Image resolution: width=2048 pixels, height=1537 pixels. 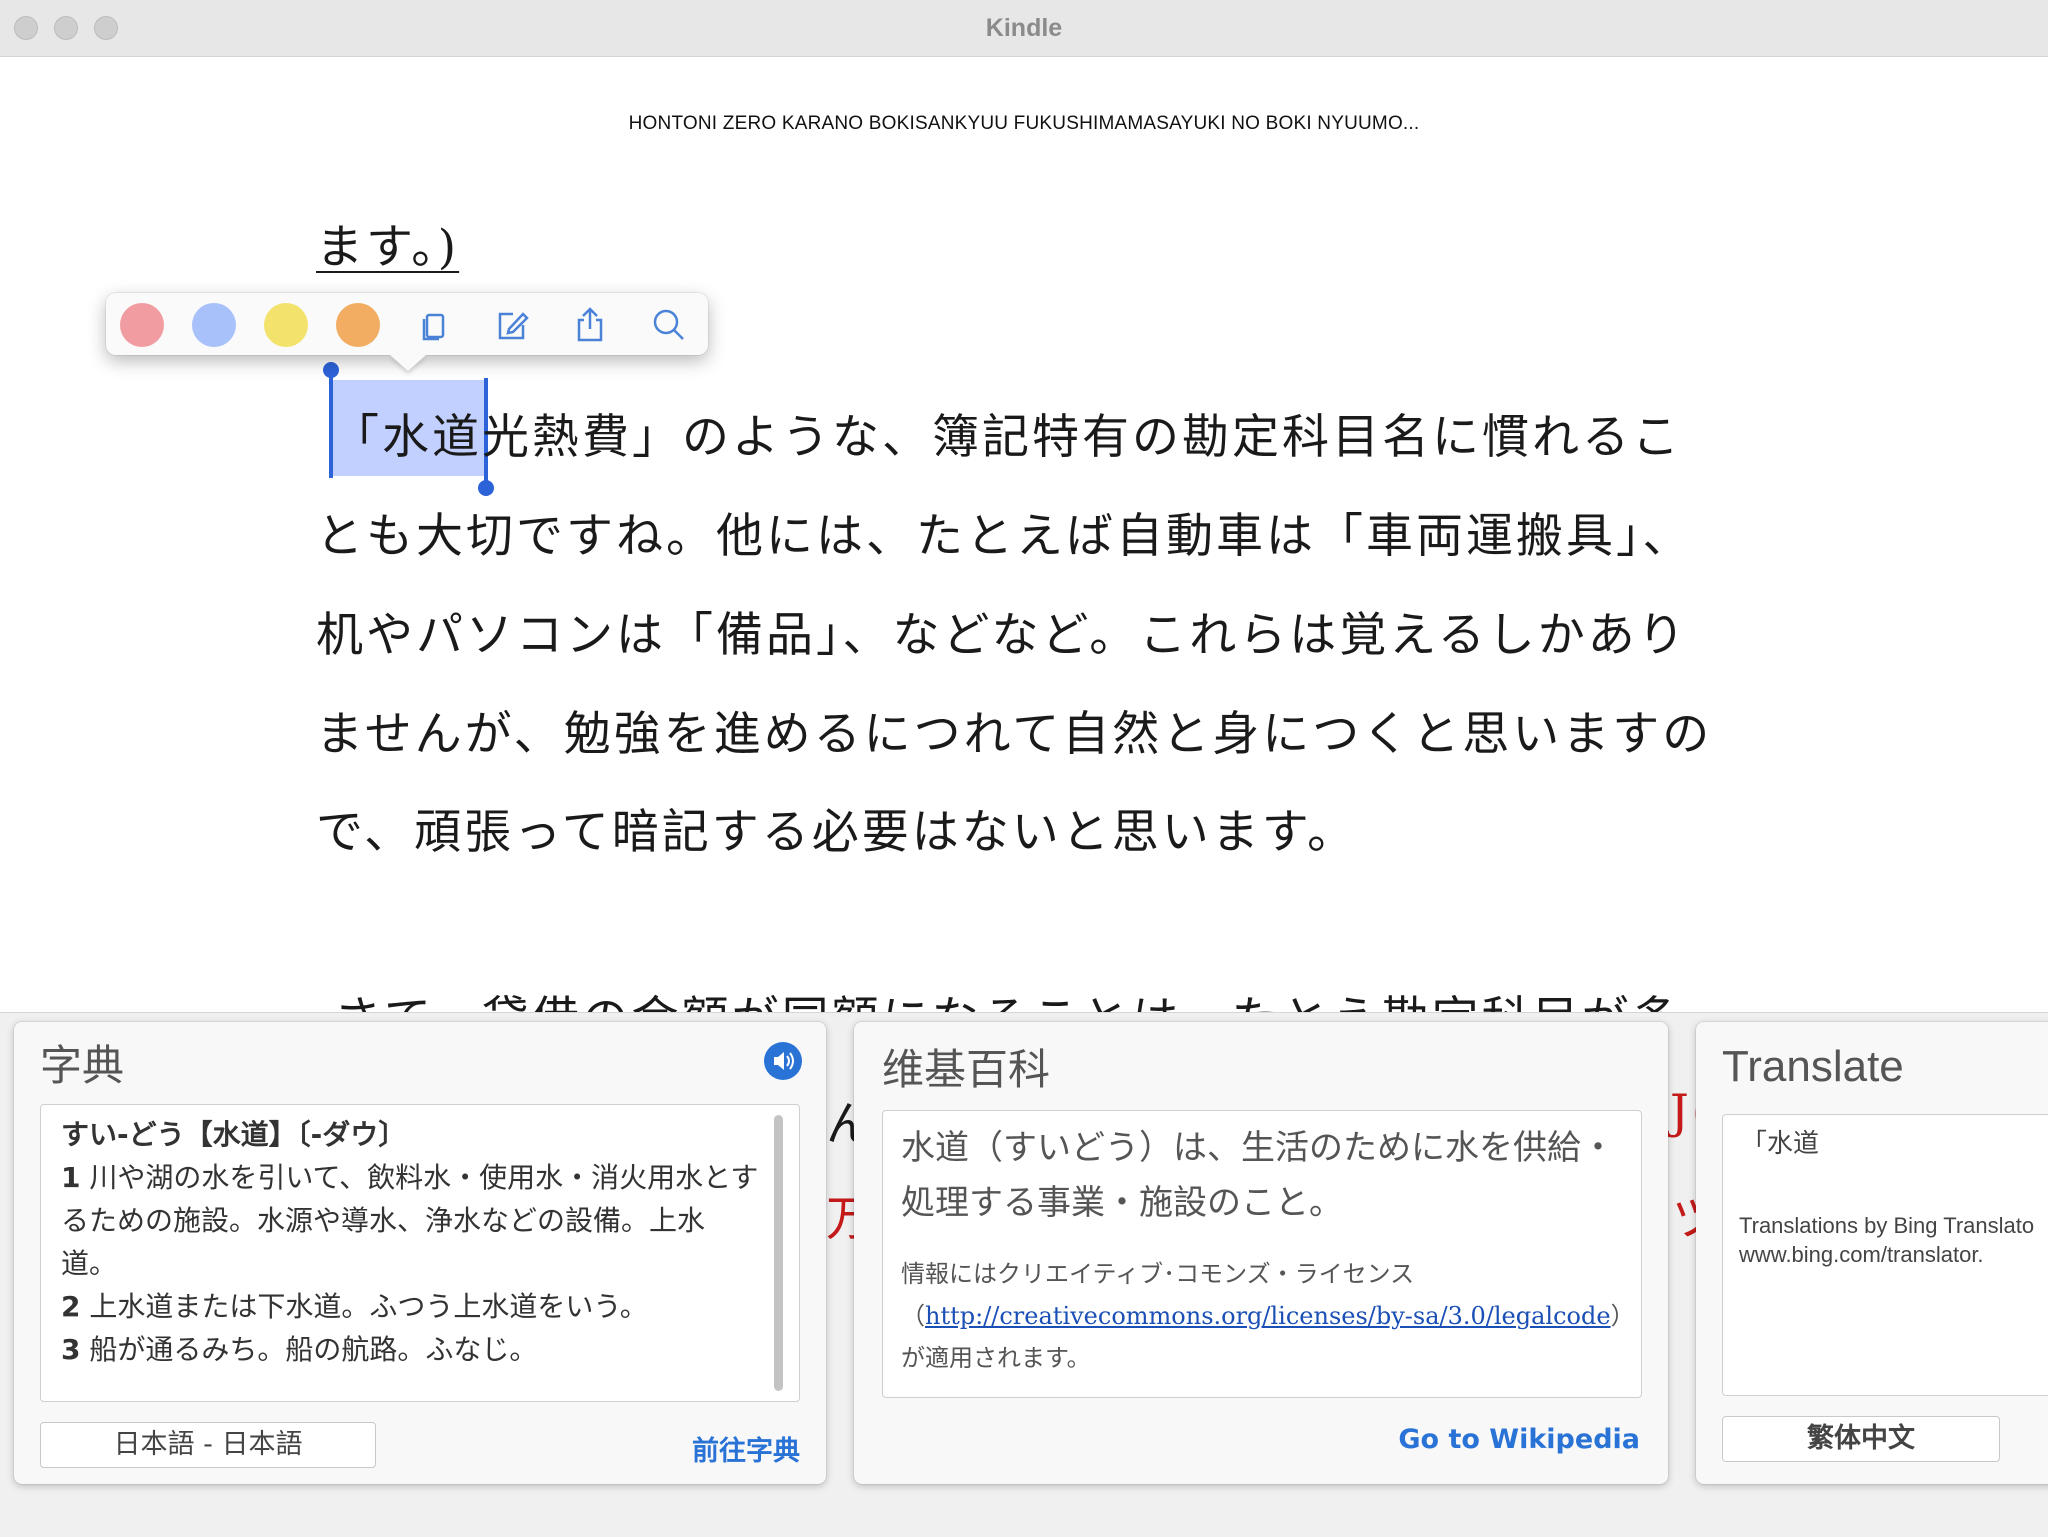 What do you see at coordinates (82, 1065) in the screenshot?
I see `dictionary-title: 字典` at bounding box center [82, 1065].